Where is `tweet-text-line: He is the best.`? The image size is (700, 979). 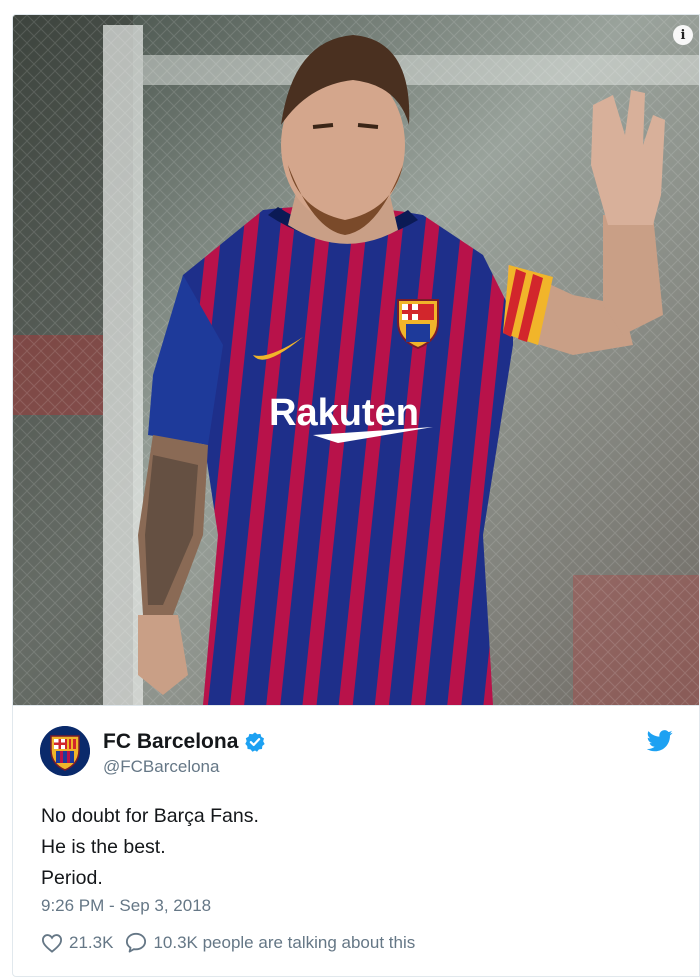
tweet-text-line: He is the best. is located at coordinates (103, 847).